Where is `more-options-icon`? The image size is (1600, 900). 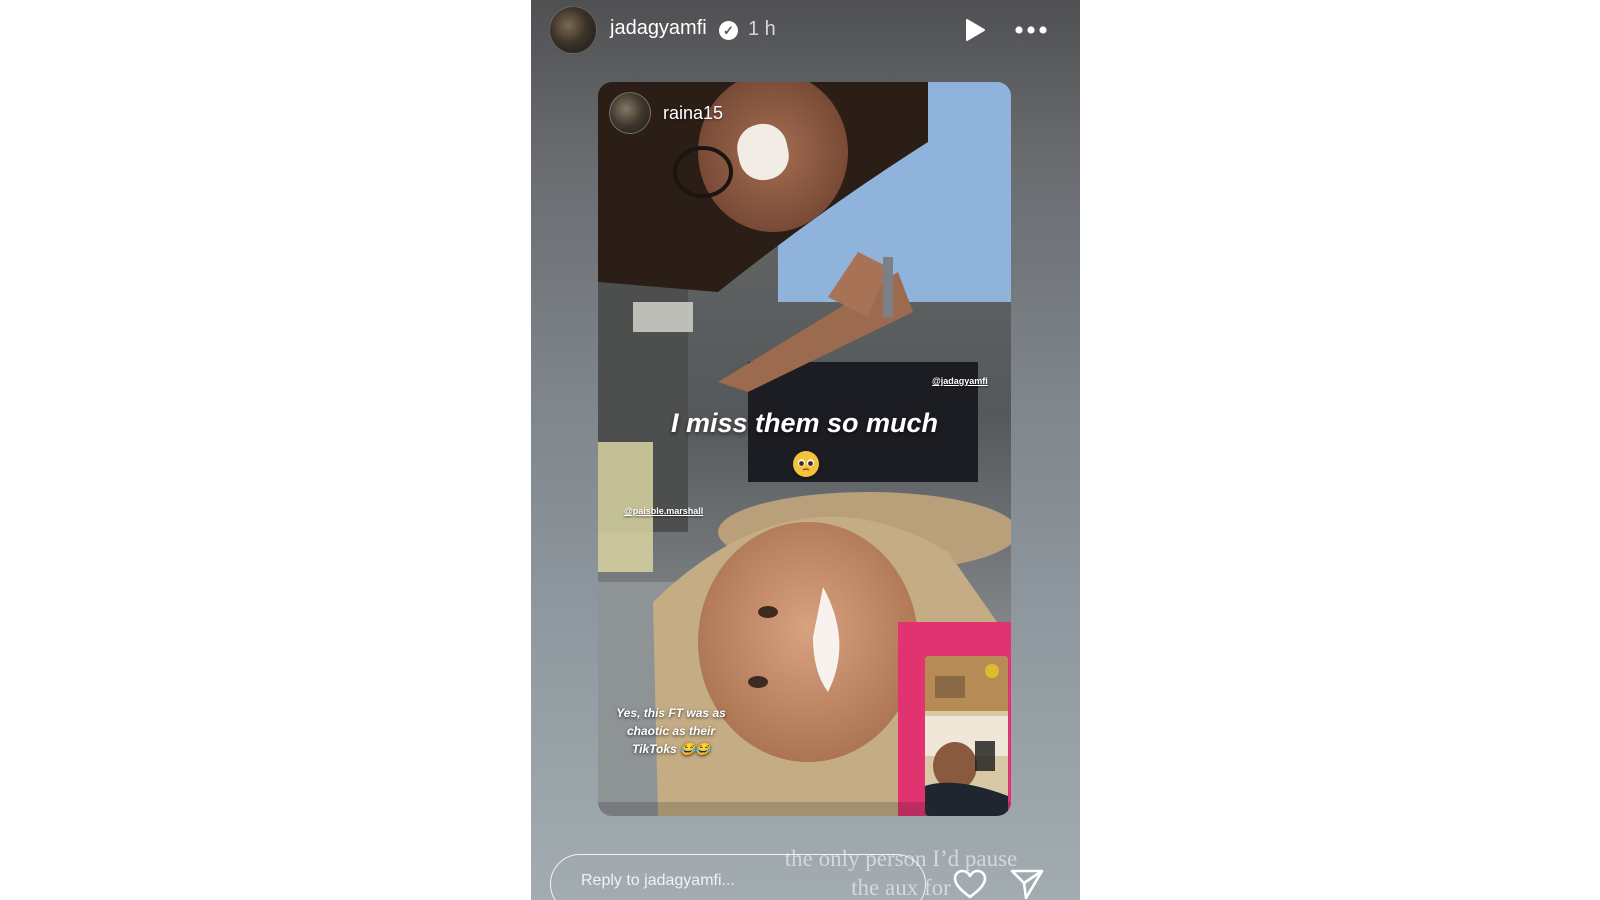 more-options-icon is located at coordinates (1031, 30).